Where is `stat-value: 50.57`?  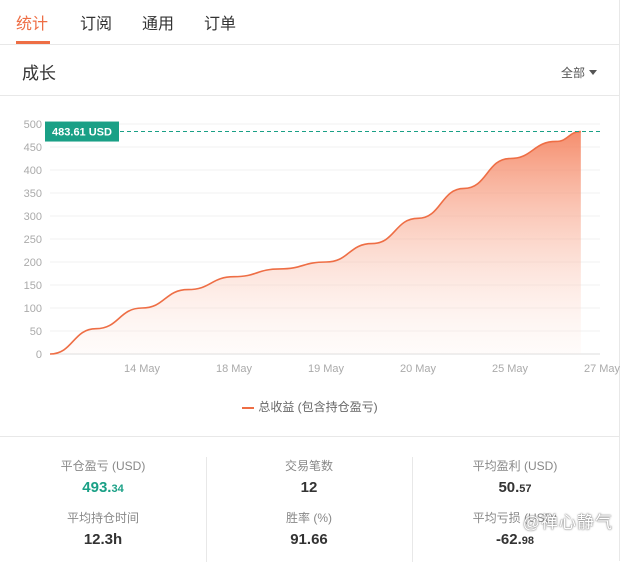 stat-value: 50.57 is located at coordinates (515, 487).